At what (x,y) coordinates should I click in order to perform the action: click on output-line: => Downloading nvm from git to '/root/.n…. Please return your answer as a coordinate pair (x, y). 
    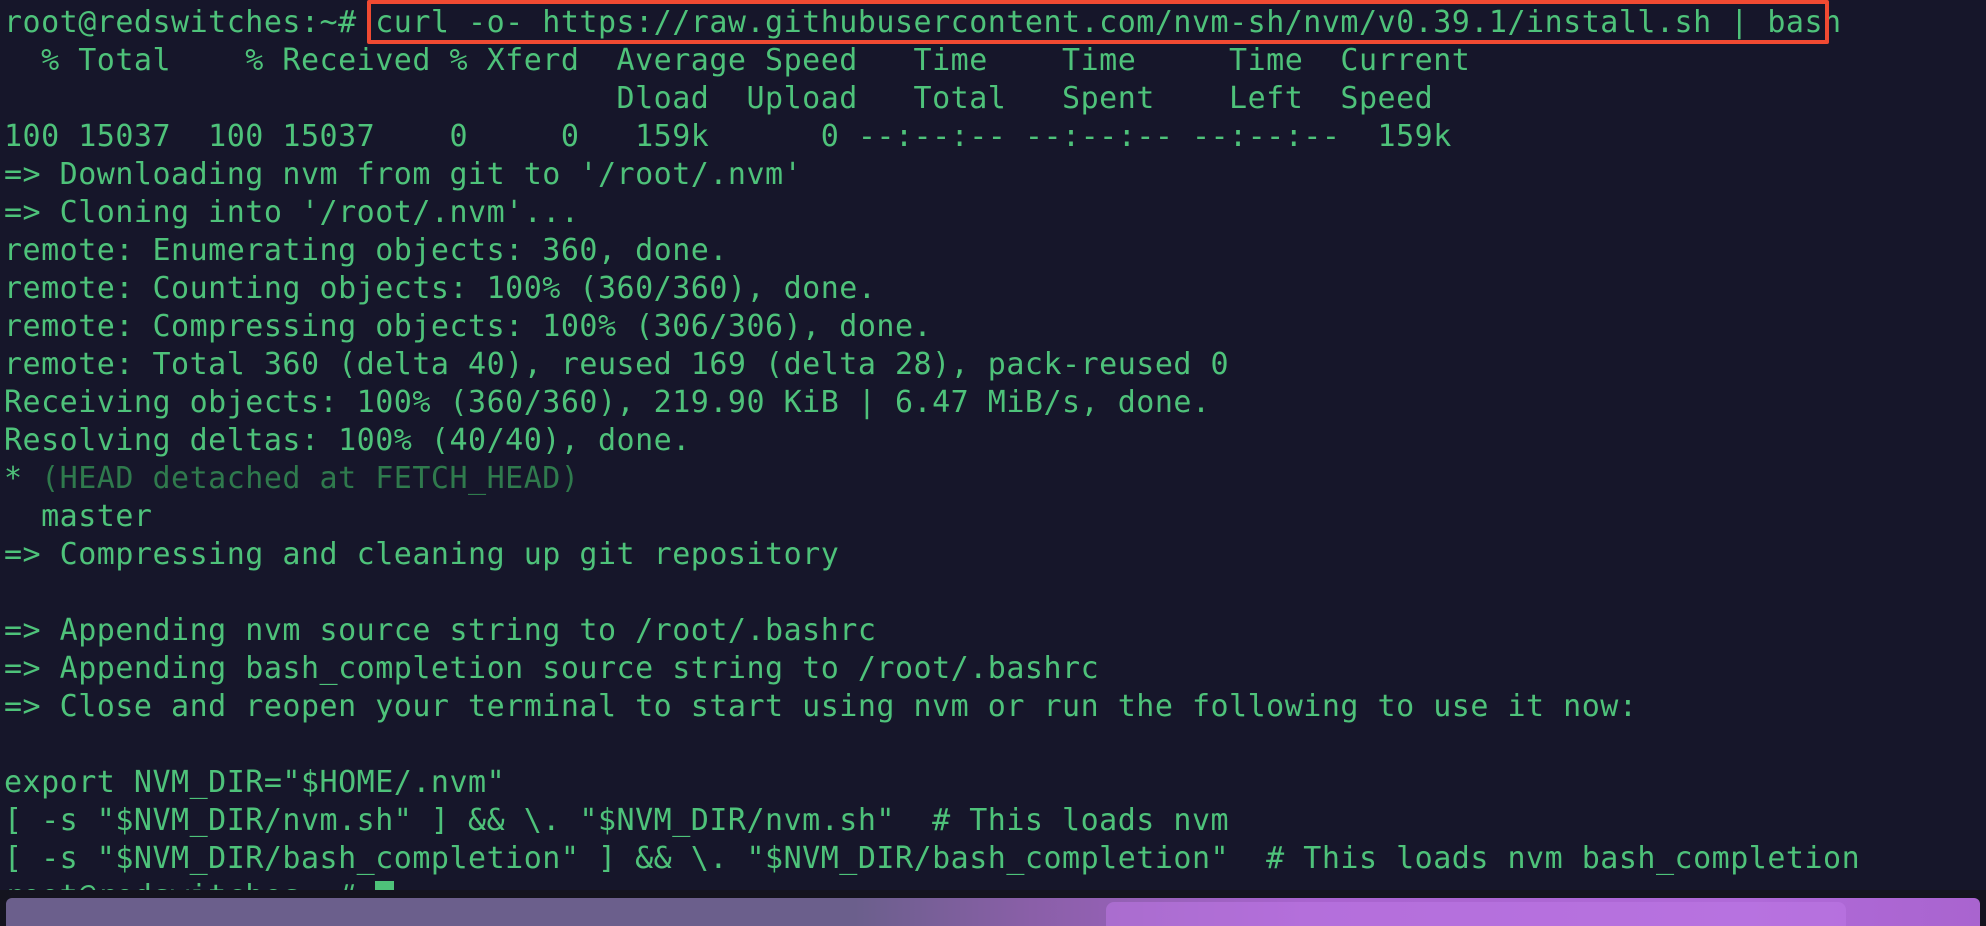
    Looking at the image, I should click on (403, 174).